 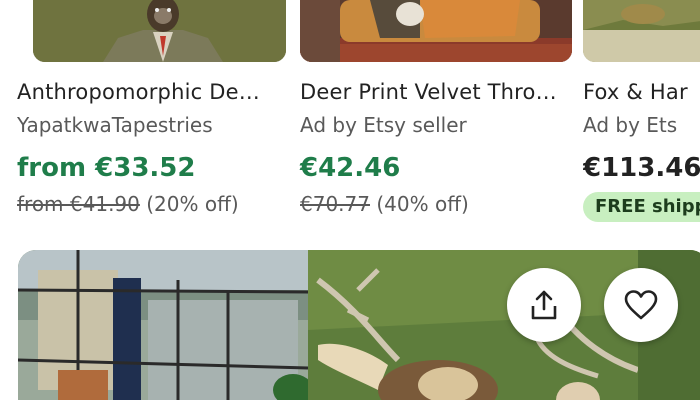 What do you see at coordinates (78, 204) in the screenshot?
I see `original-price: from €41.90` at bounding box center [78, 204].